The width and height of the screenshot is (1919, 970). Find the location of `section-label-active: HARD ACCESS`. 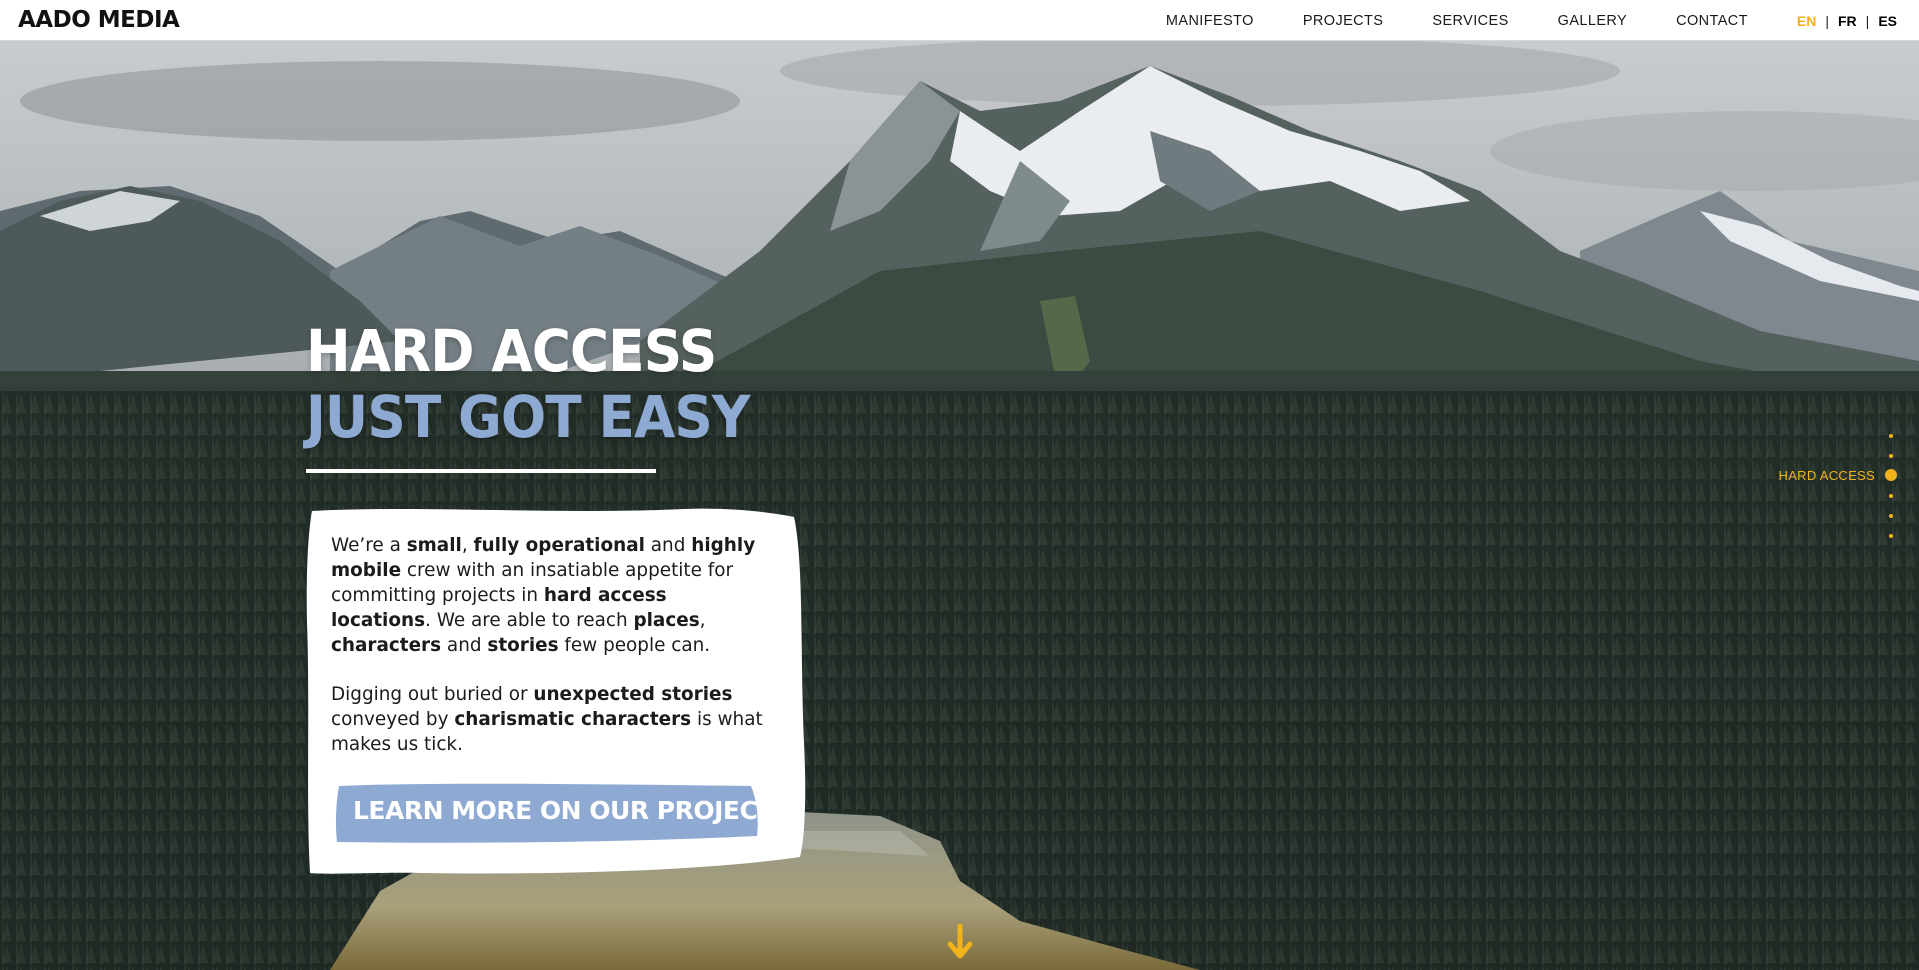

section-label-active: HARD ACCESS is located at coordinates (1827, 475).